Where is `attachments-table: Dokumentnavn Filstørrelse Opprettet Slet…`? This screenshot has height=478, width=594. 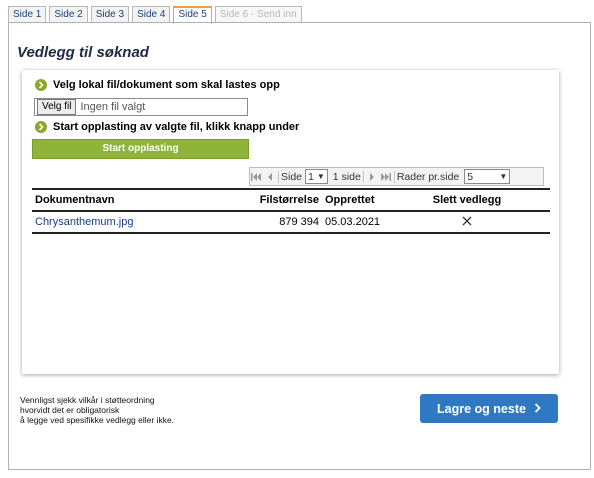 attachments-table: Dokumentnavn Filstørrelse Opprettet Slet… is located at coordinates (291, 211).